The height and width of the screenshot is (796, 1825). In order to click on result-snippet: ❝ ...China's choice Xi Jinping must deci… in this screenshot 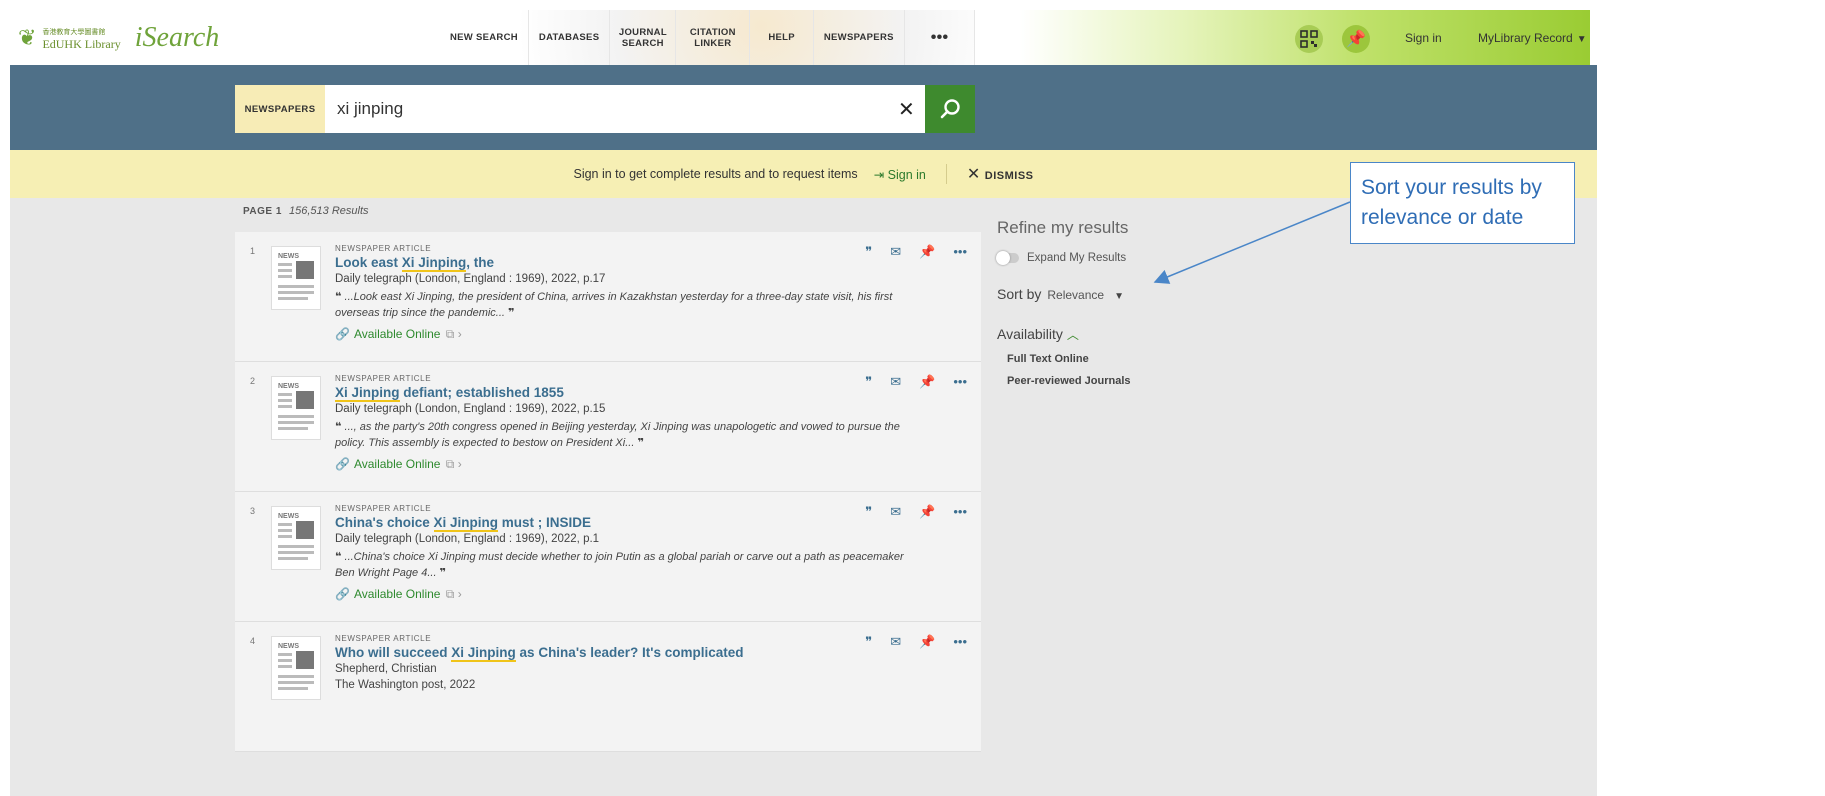, I will do `click(619, 565)`.